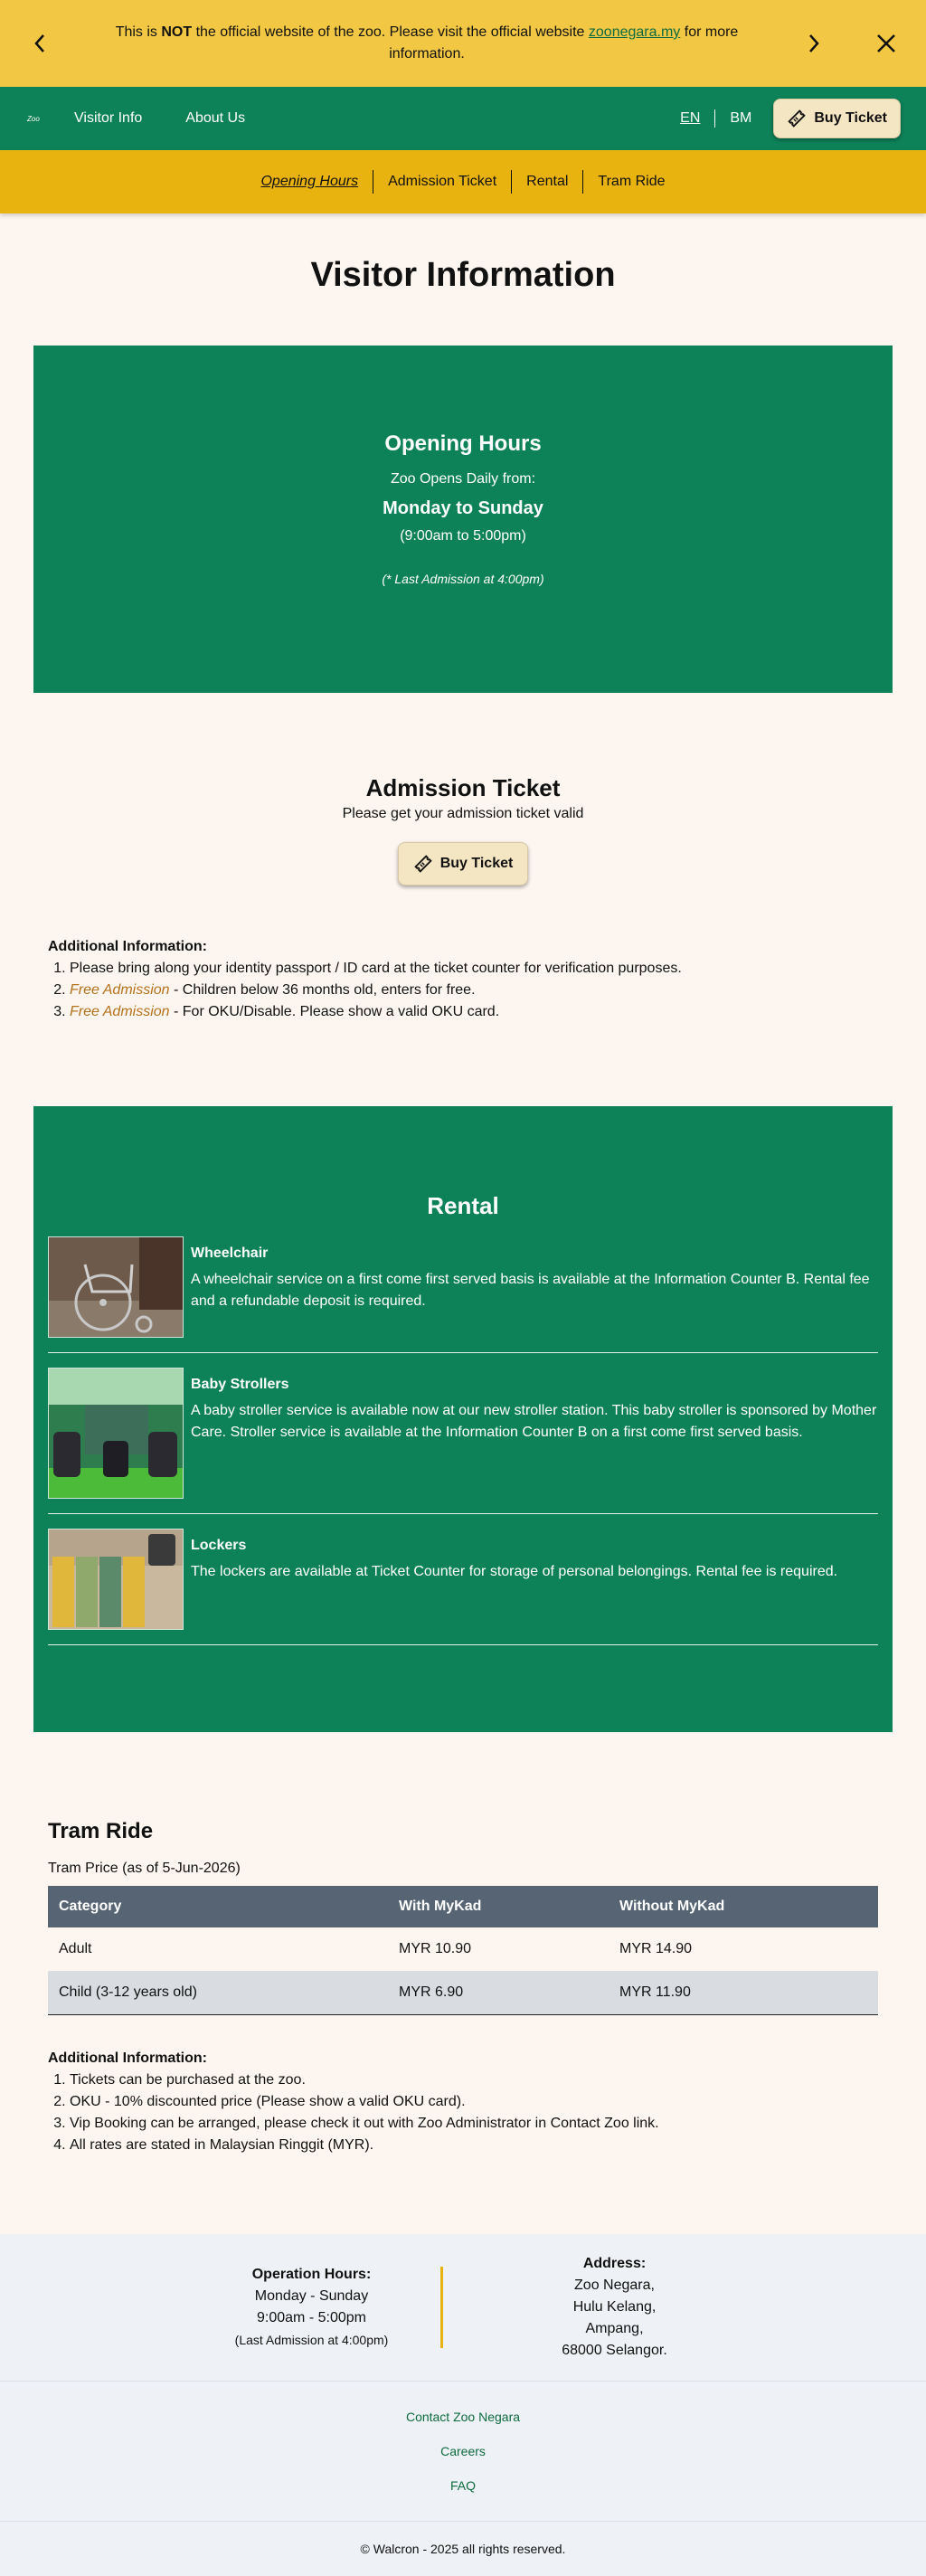 The image size is (926, 2576). I want to click on table-header-row: Category With MyKad Without MyKad, so click(463, 1906).